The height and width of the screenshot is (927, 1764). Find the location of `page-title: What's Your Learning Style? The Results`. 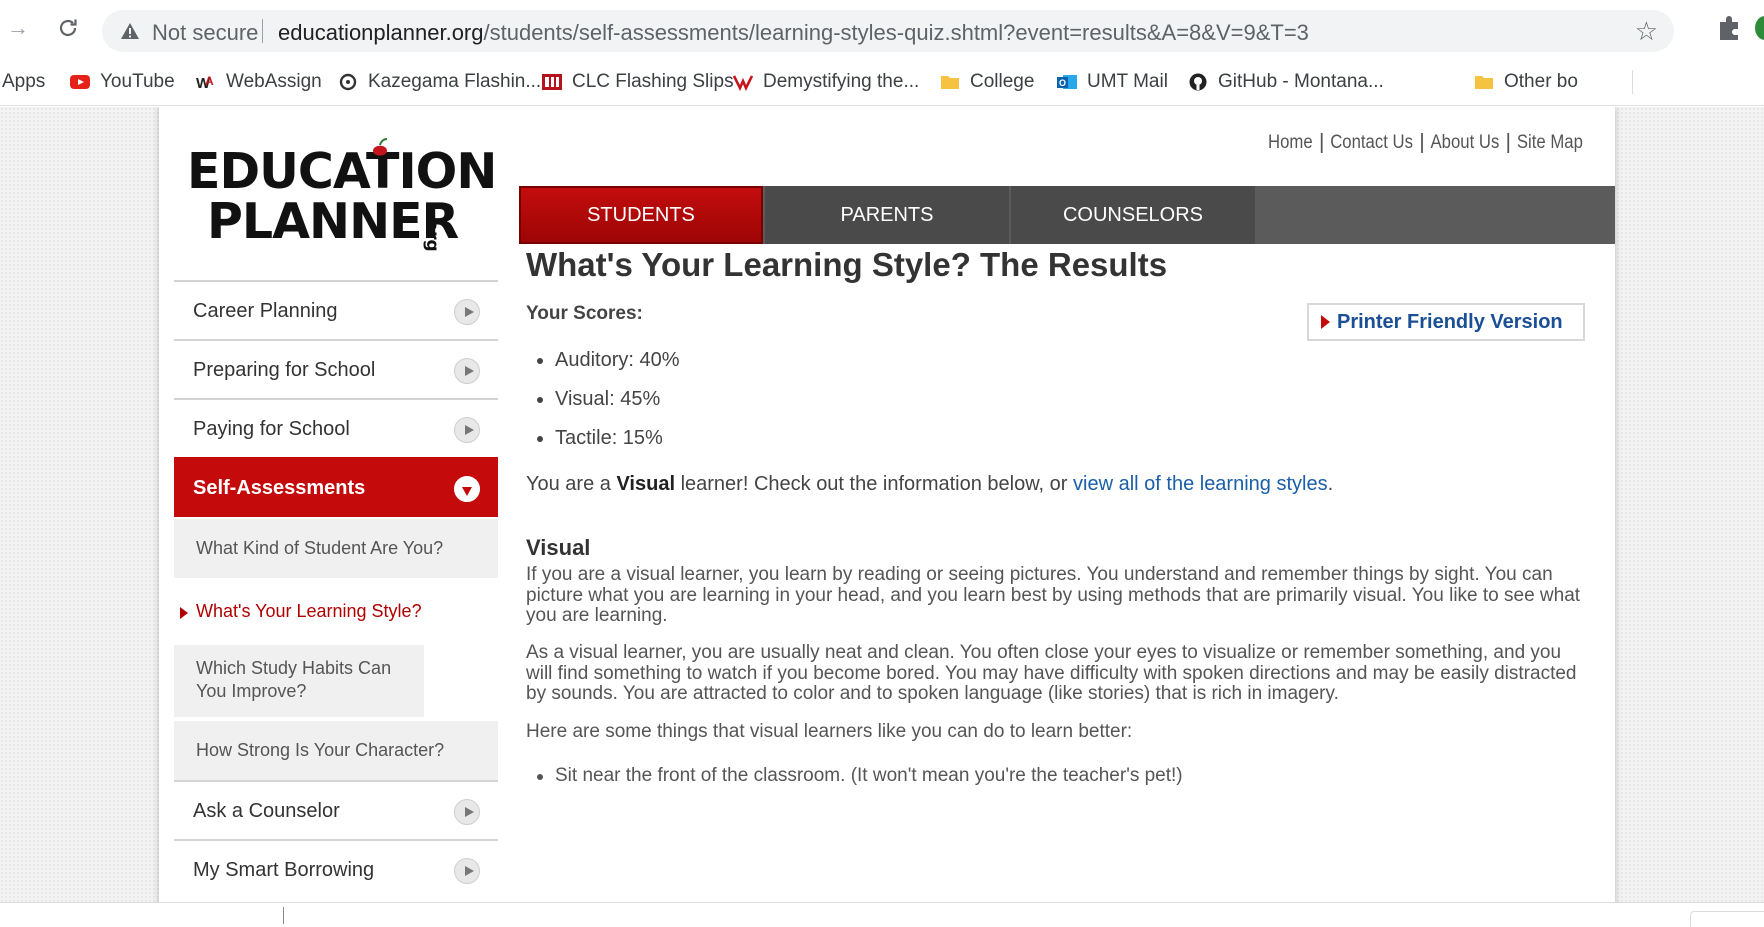

page-title: What's Your Learning Style? The Results is located at coordinates (847, 264).